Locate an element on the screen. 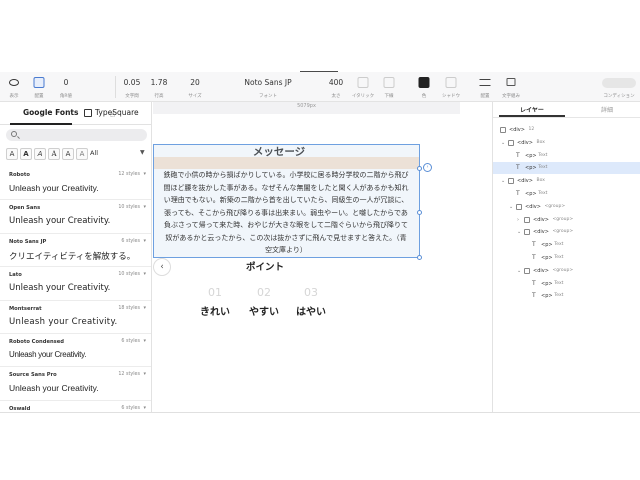  font-sample: Unleash your Creativity. is located at coordinates (63, 322).